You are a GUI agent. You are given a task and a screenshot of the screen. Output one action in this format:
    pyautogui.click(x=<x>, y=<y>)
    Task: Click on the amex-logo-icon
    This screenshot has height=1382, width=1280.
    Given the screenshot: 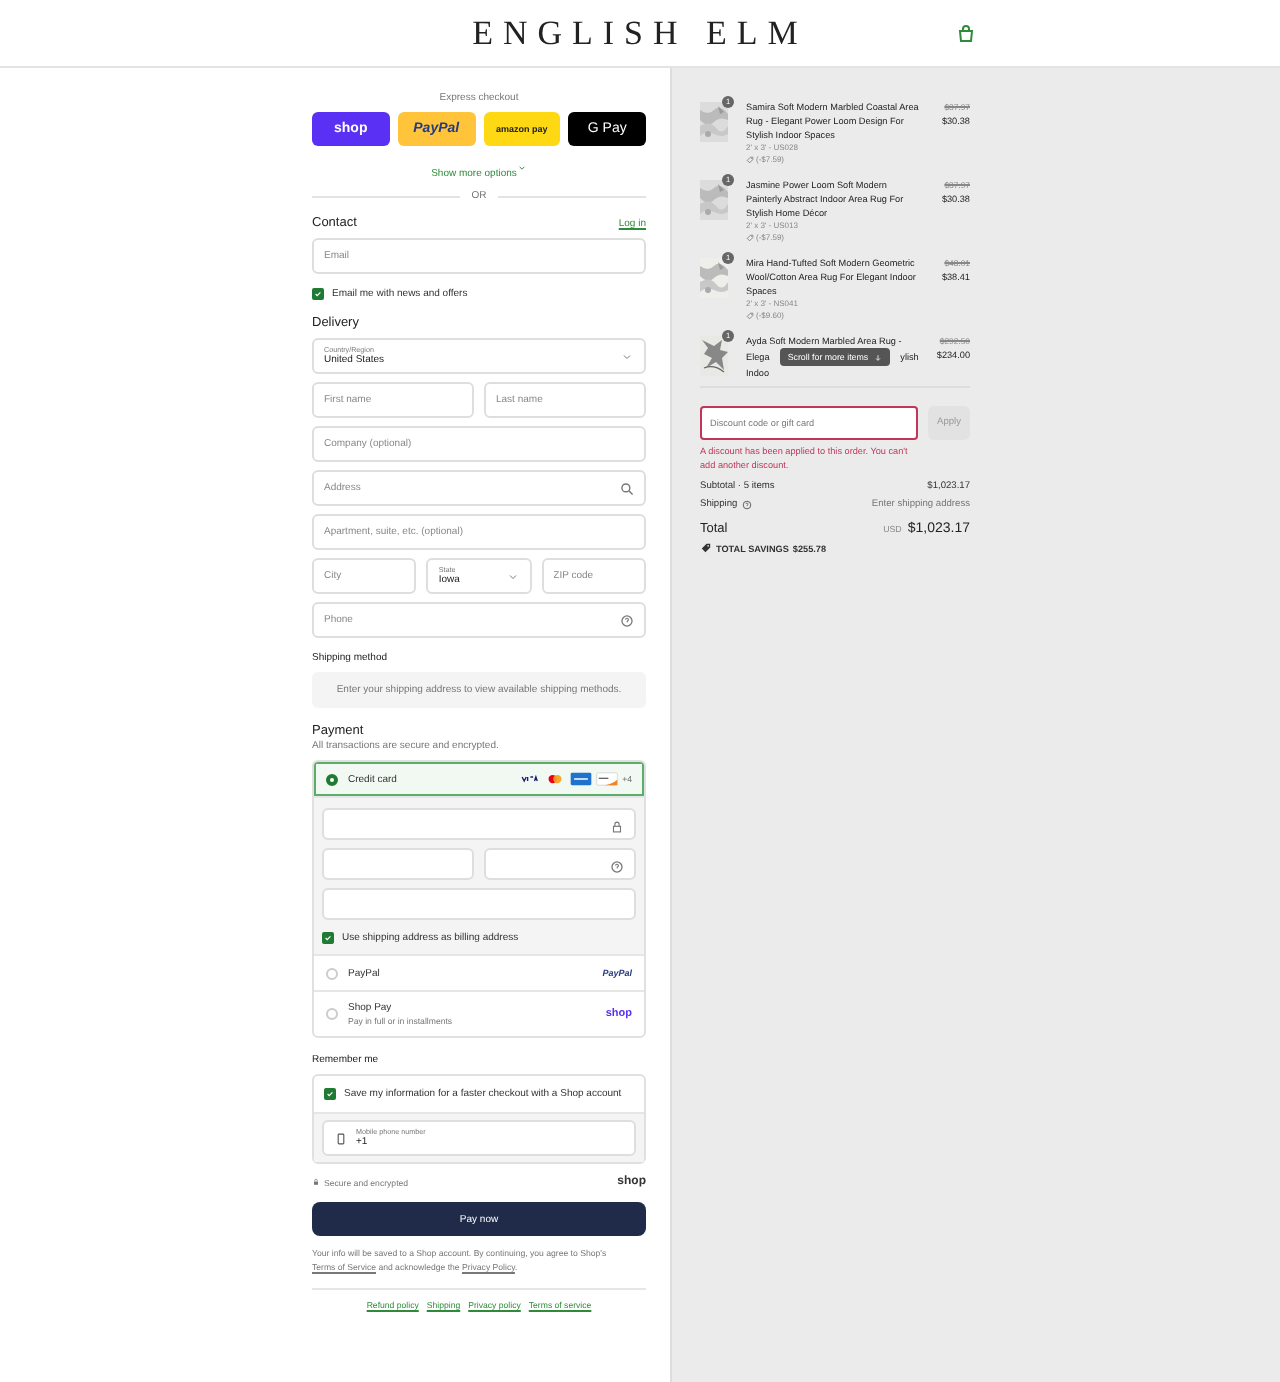 What is the action you would take?
    pyautogui.click(x=581, y=779)
    